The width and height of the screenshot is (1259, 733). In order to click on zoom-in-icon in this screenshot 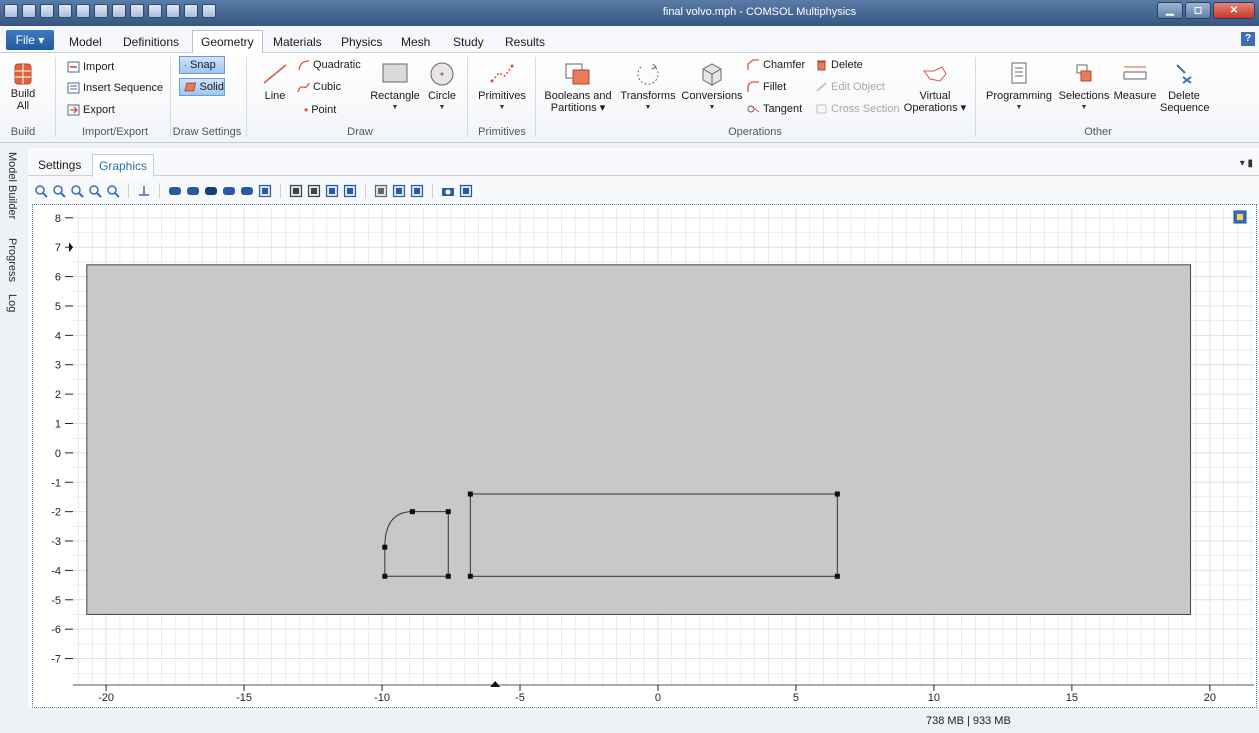, I will do `click(41, 191)`.